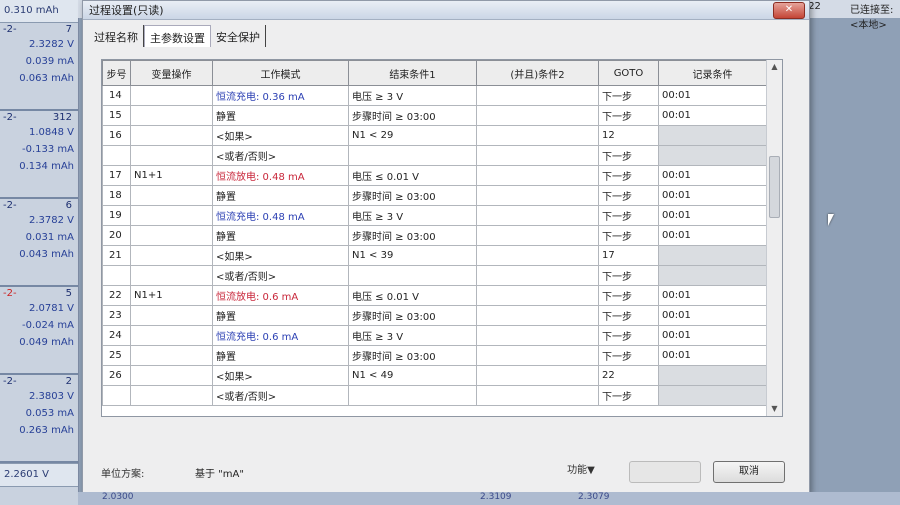 This screenshot has height=505, width=900. What do you see at coordinates (116, 195) in the screenshot?
I see `cell-step: 18` at bounding box center [116, 195].